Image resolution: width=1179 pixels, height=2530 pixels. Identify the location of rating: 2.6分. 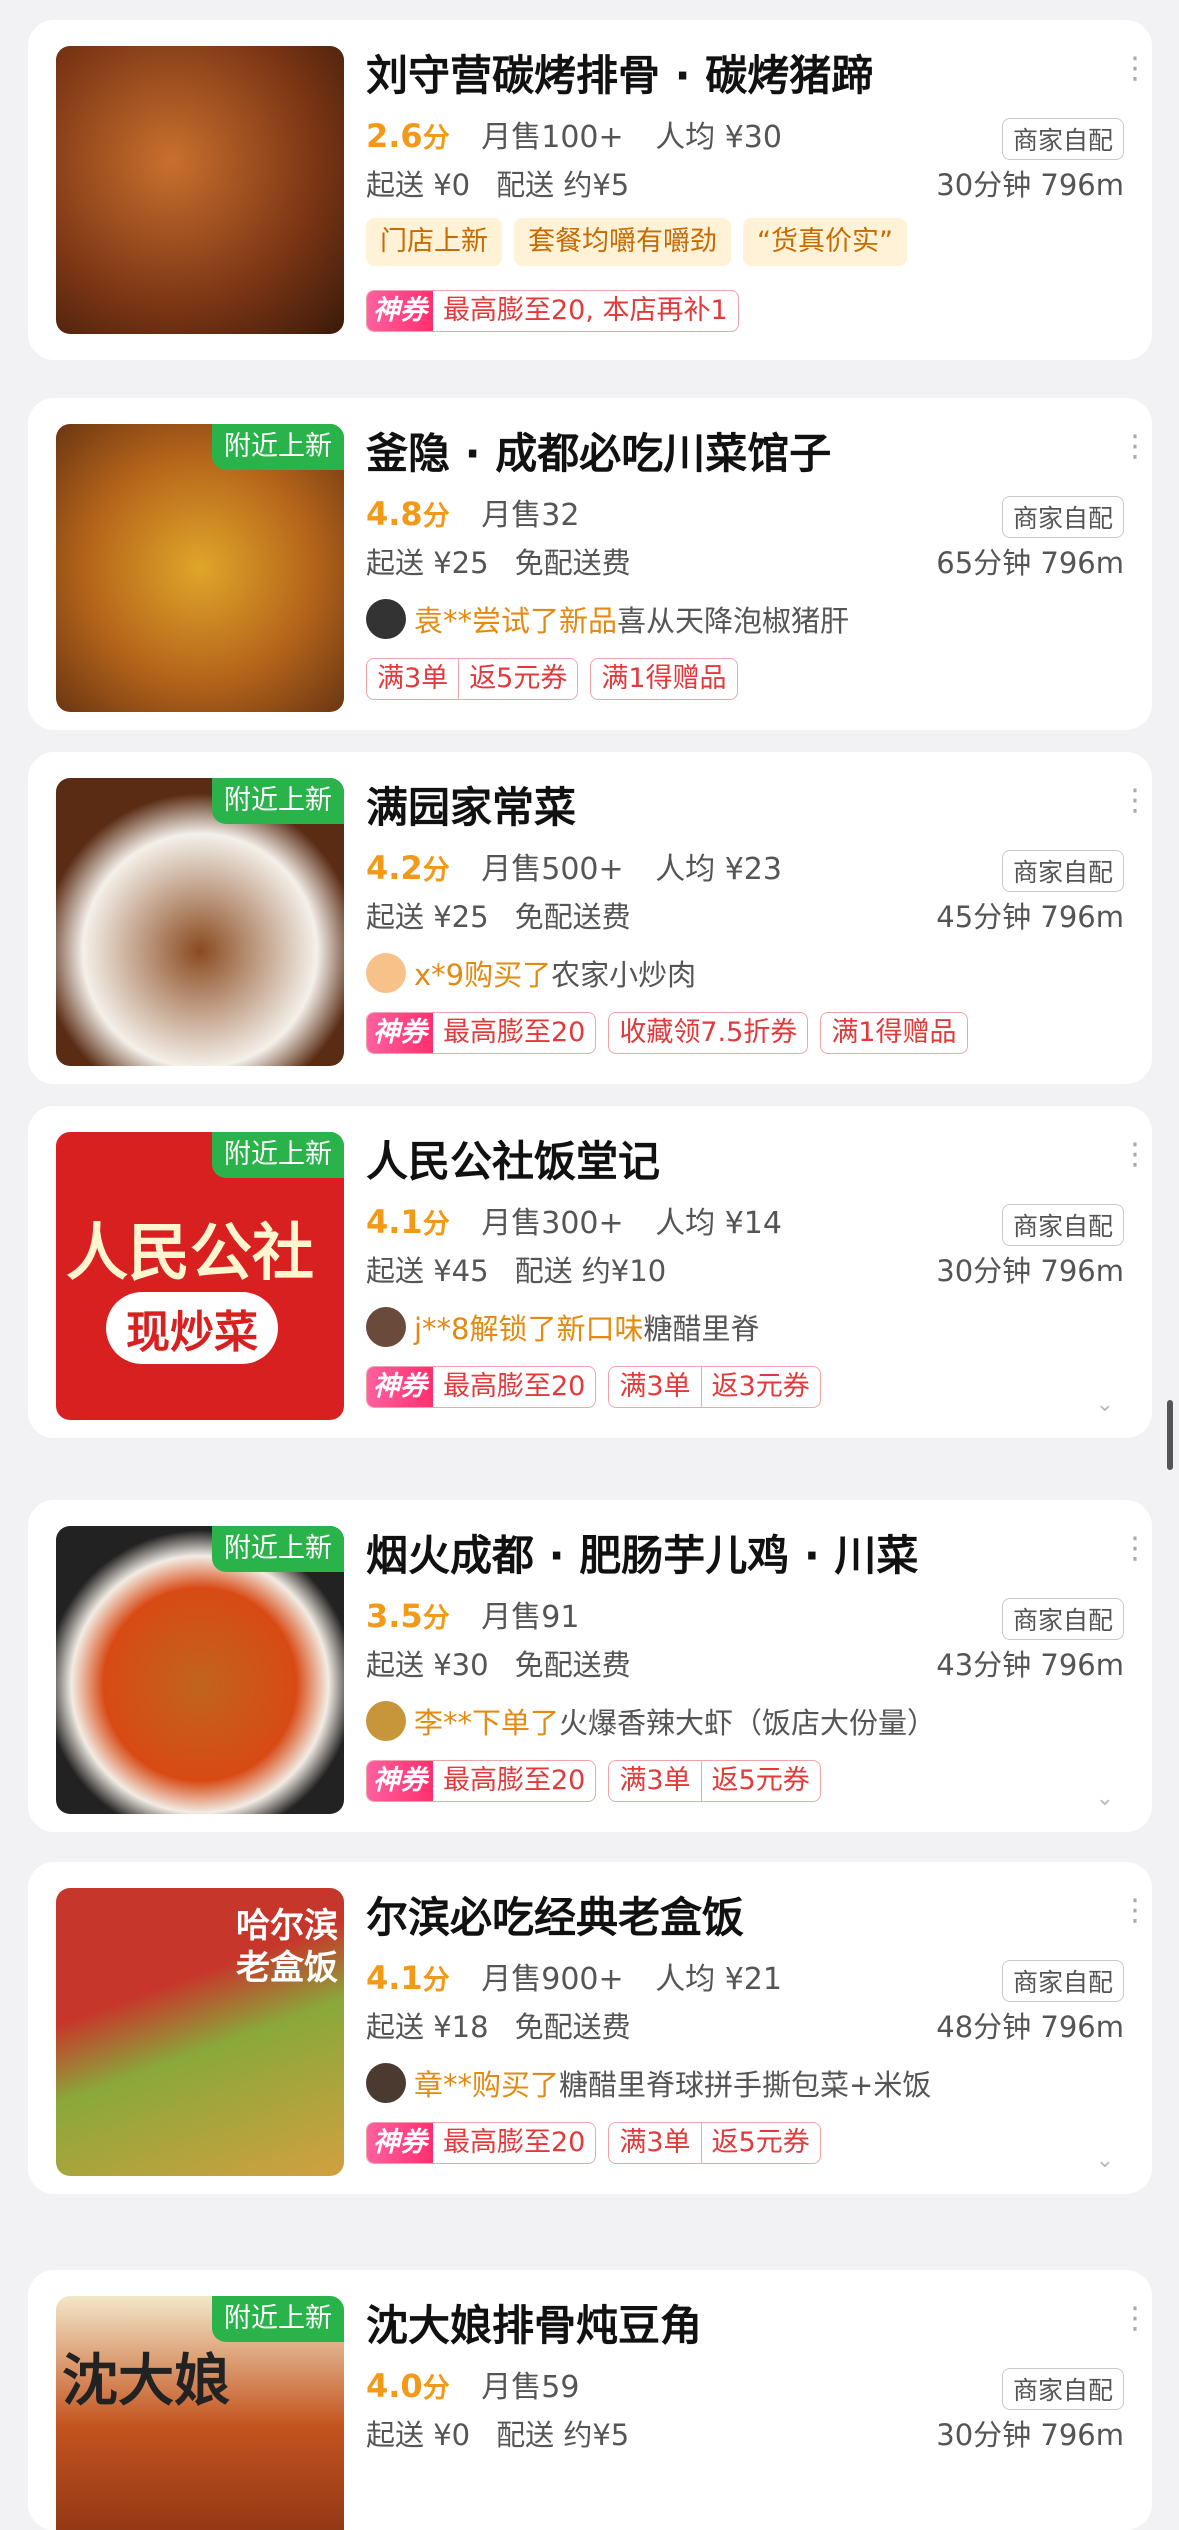
(408, 136).